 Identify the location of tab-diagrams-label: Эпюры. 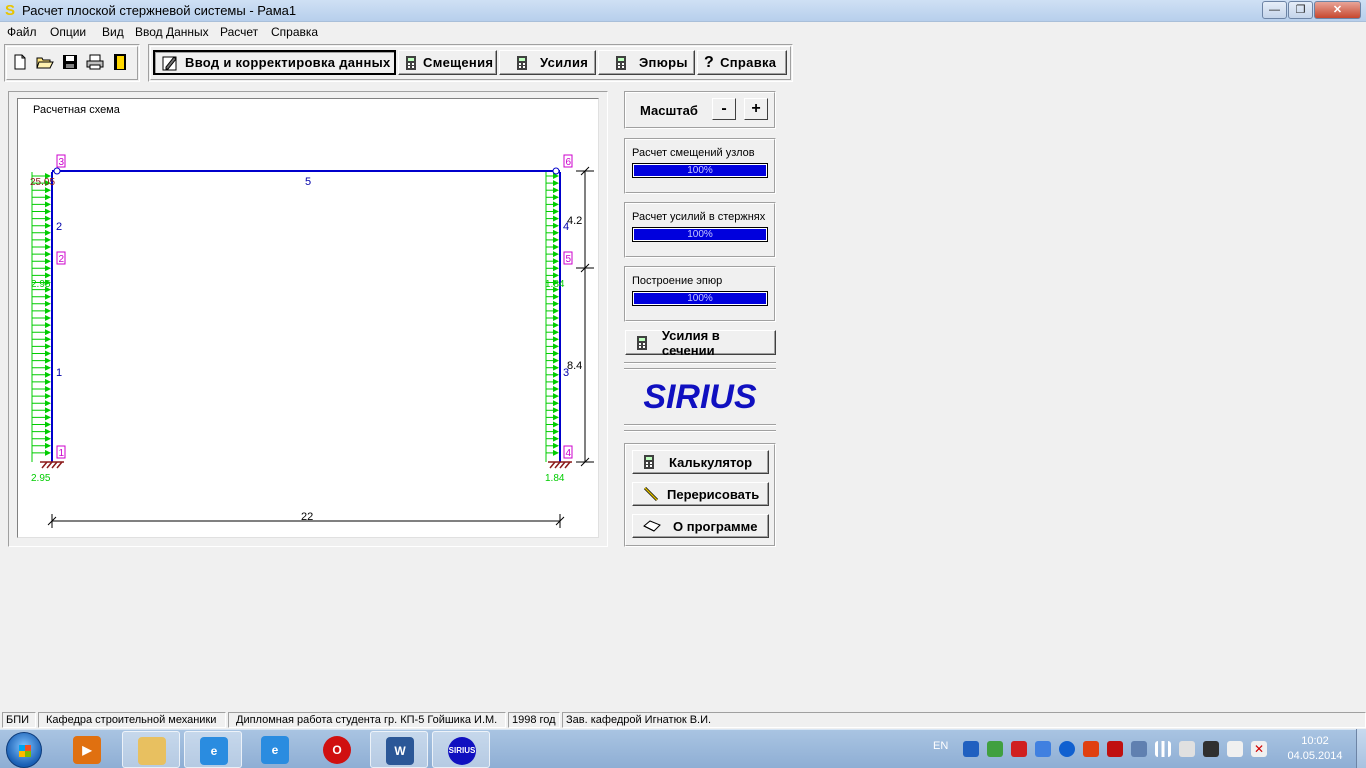
(663, 62).